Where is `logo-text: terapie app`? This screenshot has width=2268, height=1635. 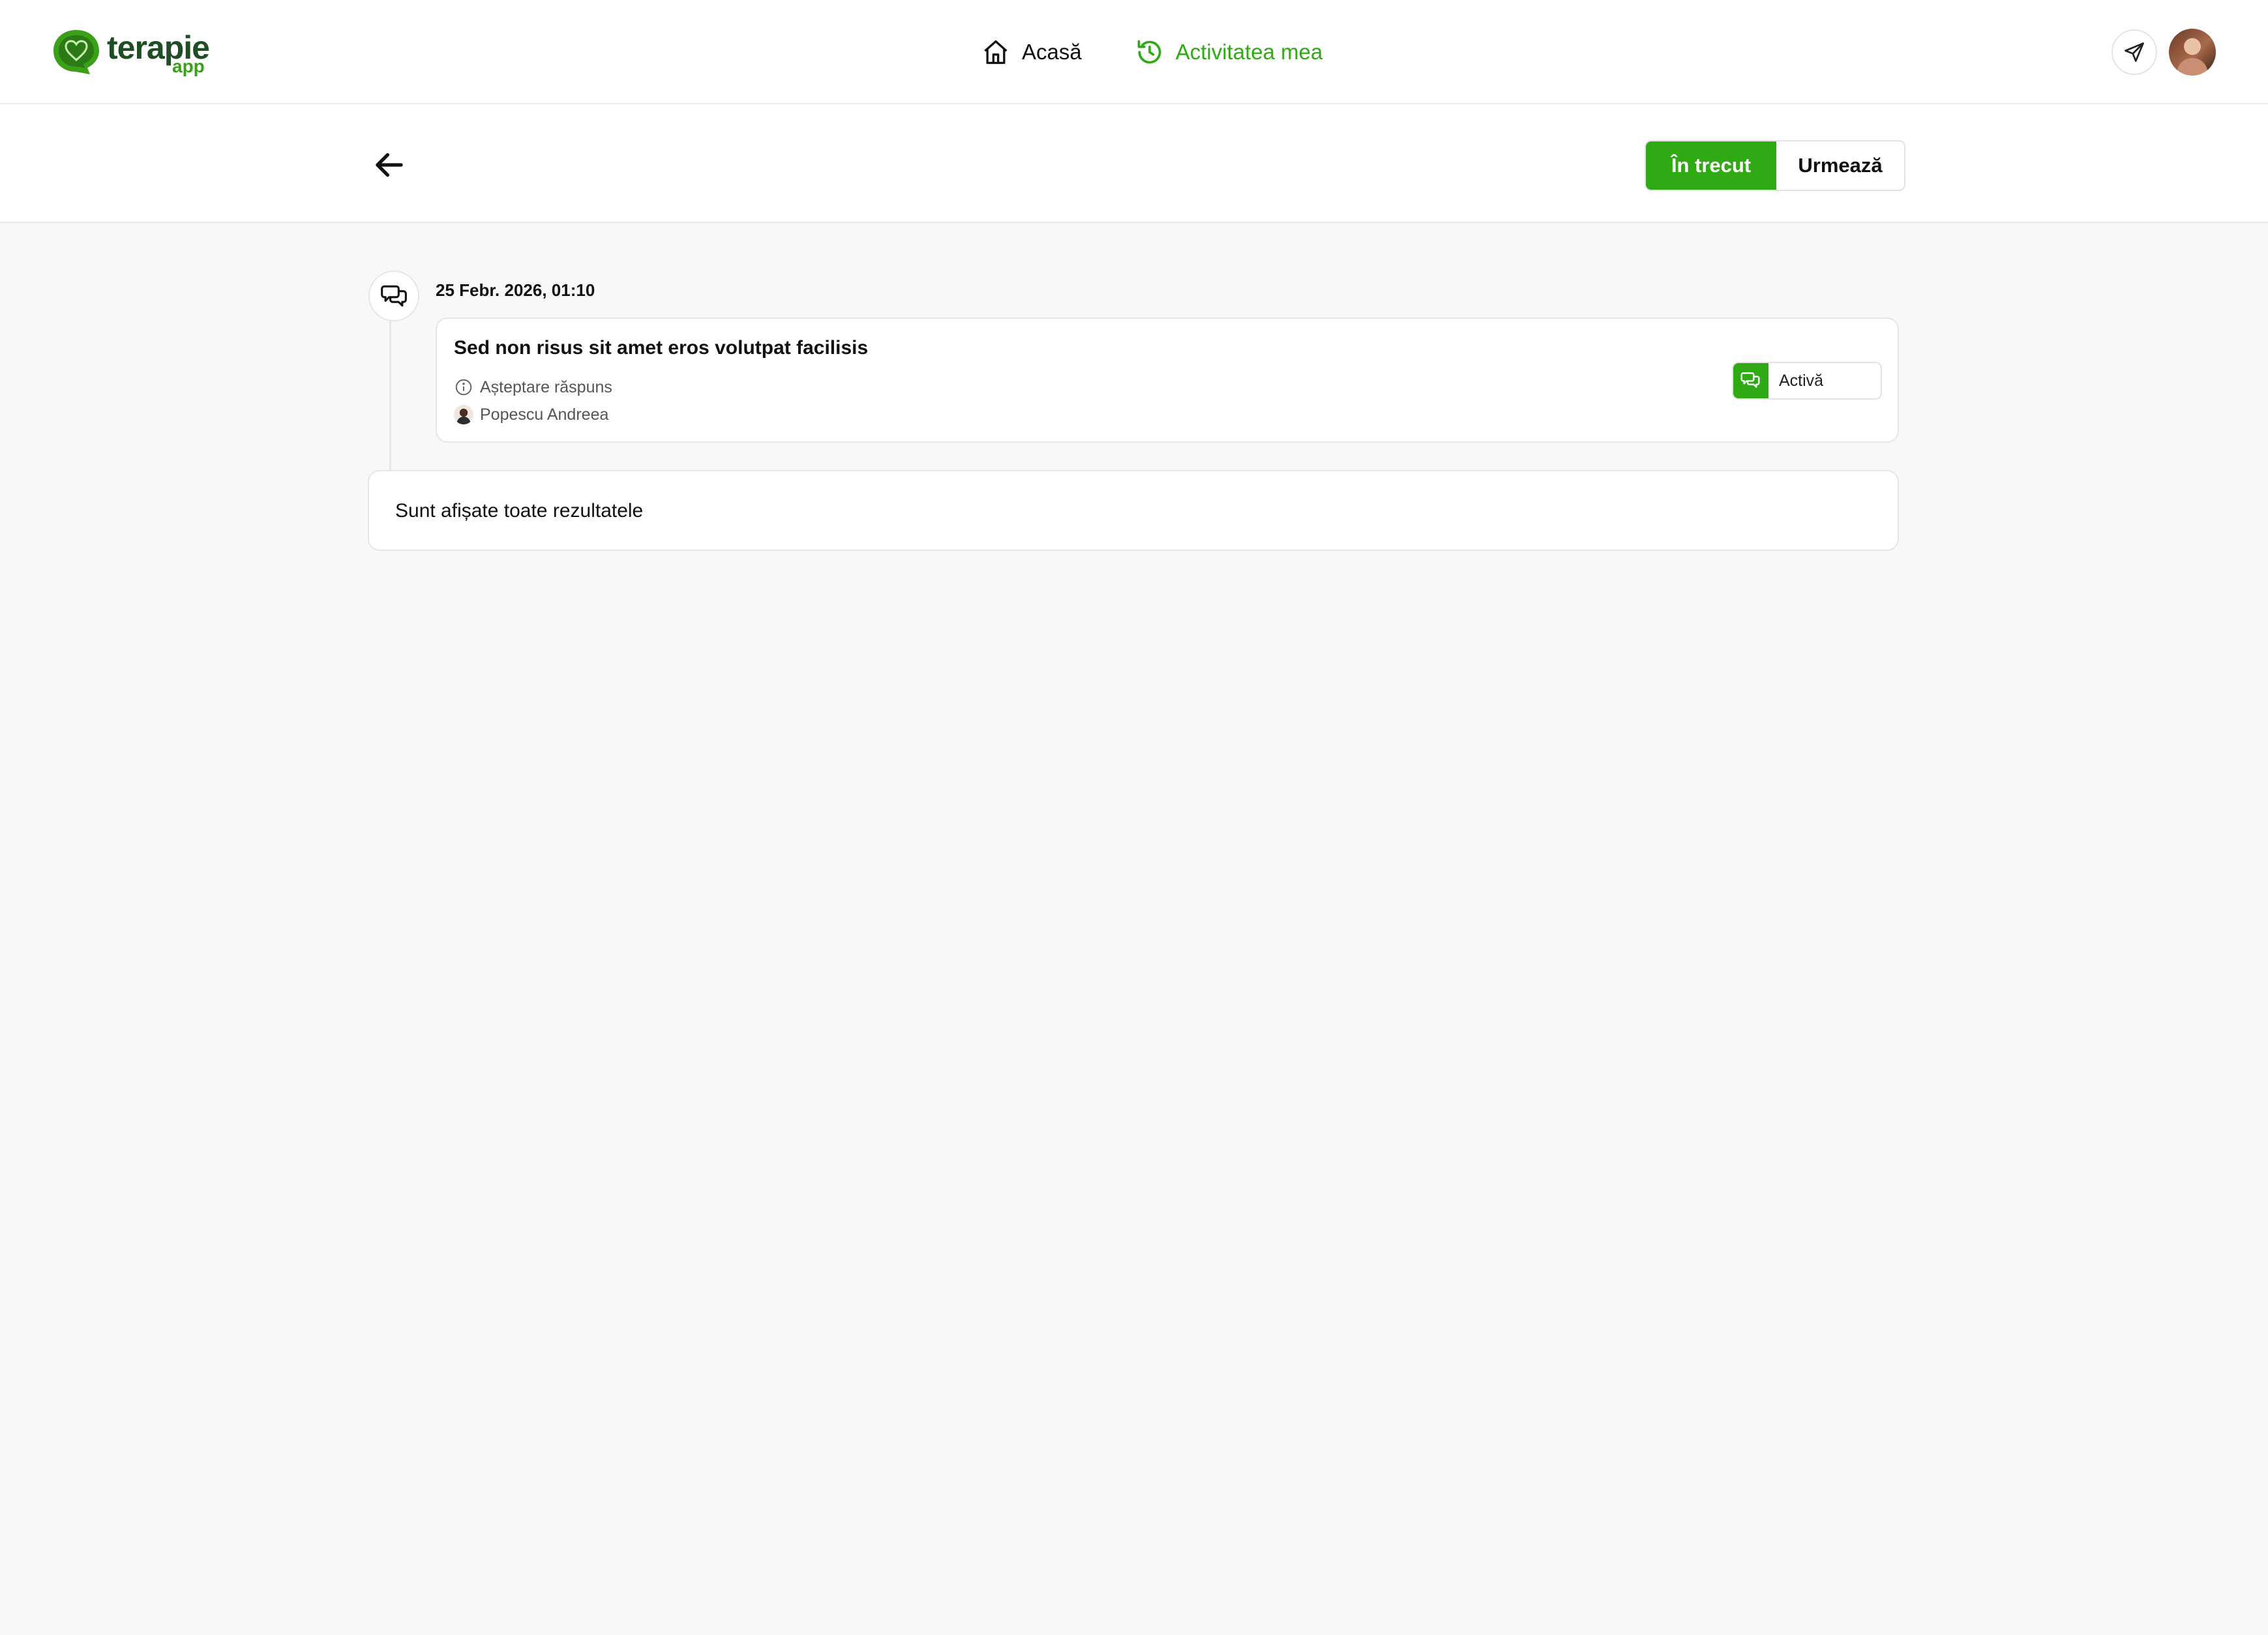
logo-text: terapie app is located at coordinates (165, 52).